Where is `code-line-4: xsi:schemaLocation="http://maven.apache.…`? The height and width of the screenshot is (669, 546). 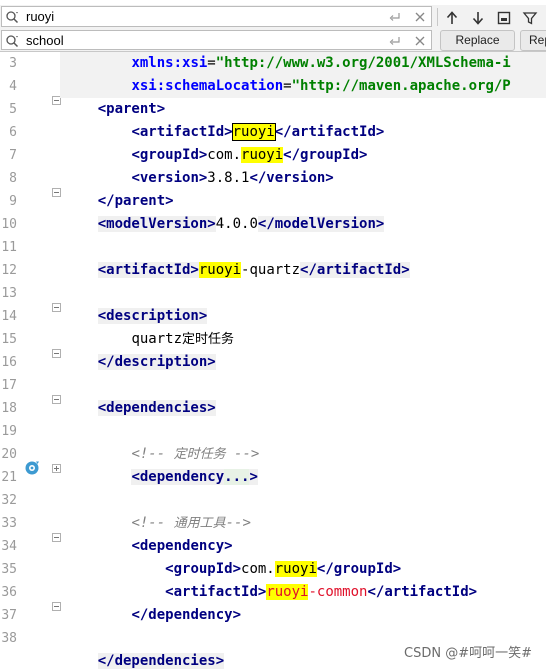
code-line-4: xsi:schemaLocation="http://maven.apache.… is located at coordinates (303, 86).